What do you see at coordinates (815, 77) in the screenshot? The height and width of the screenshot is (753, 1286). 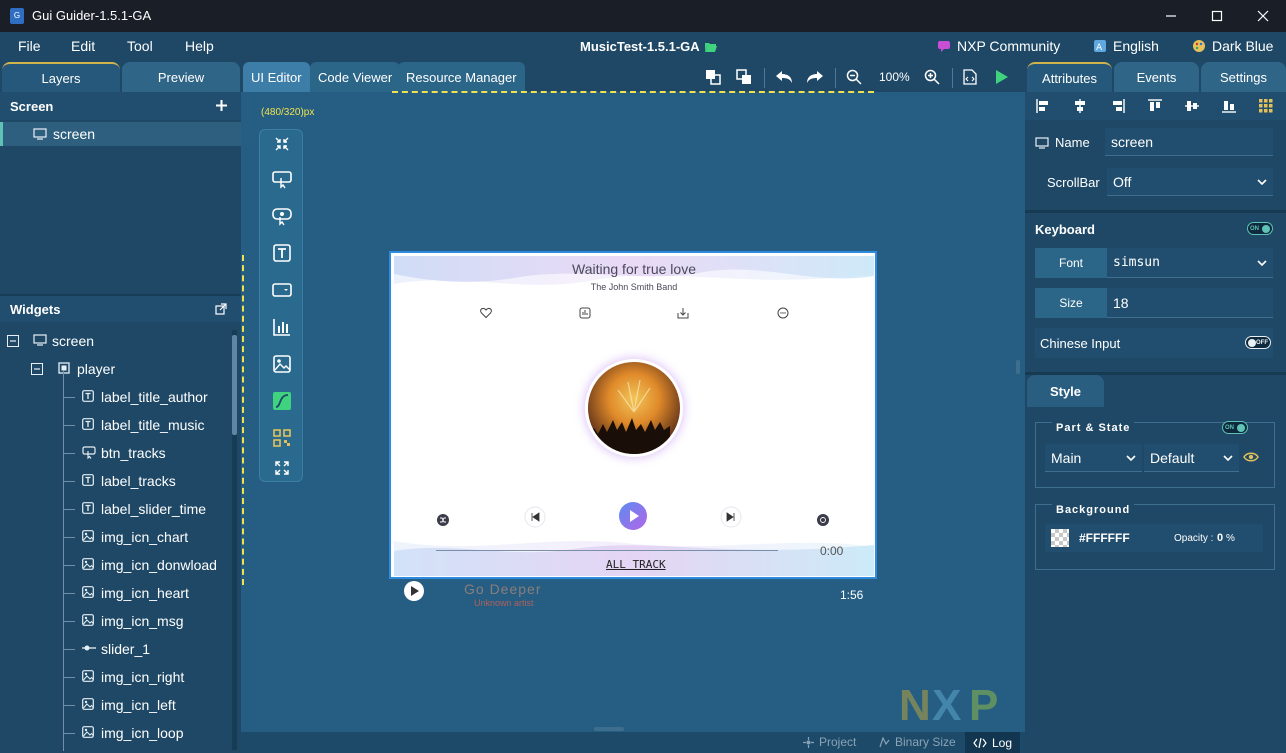 I see `redo-icon` at bounding box center [815, 77].